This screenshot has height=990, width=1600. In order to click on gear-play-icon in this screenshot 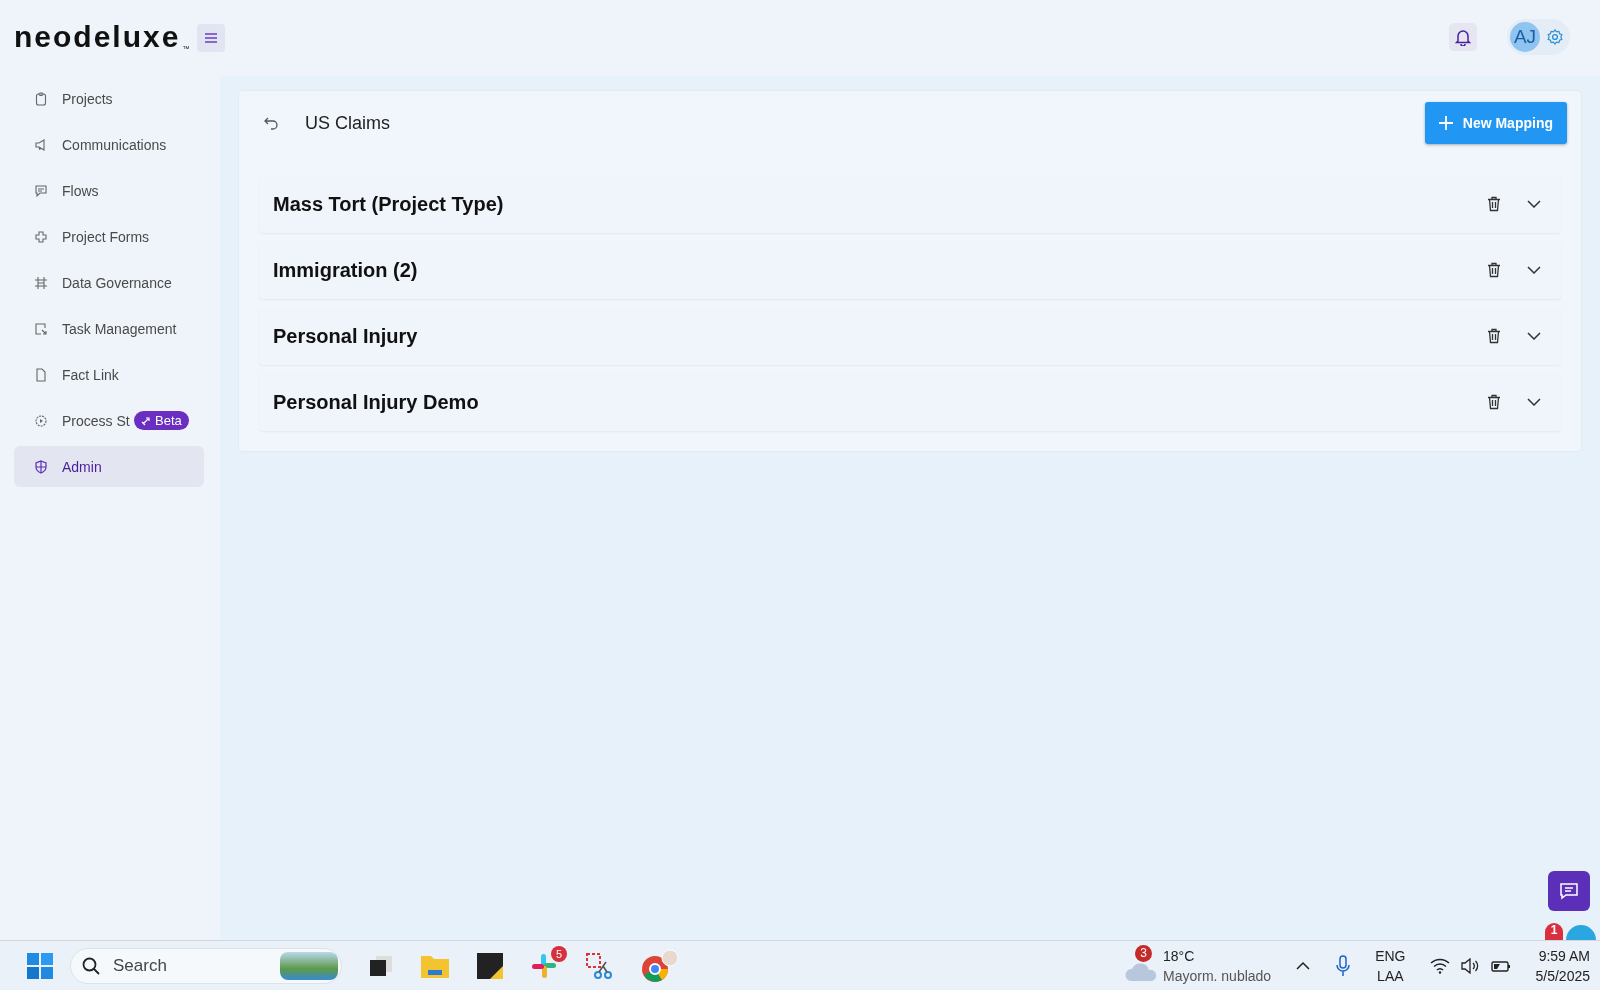, I will do `click(41, 420)`.